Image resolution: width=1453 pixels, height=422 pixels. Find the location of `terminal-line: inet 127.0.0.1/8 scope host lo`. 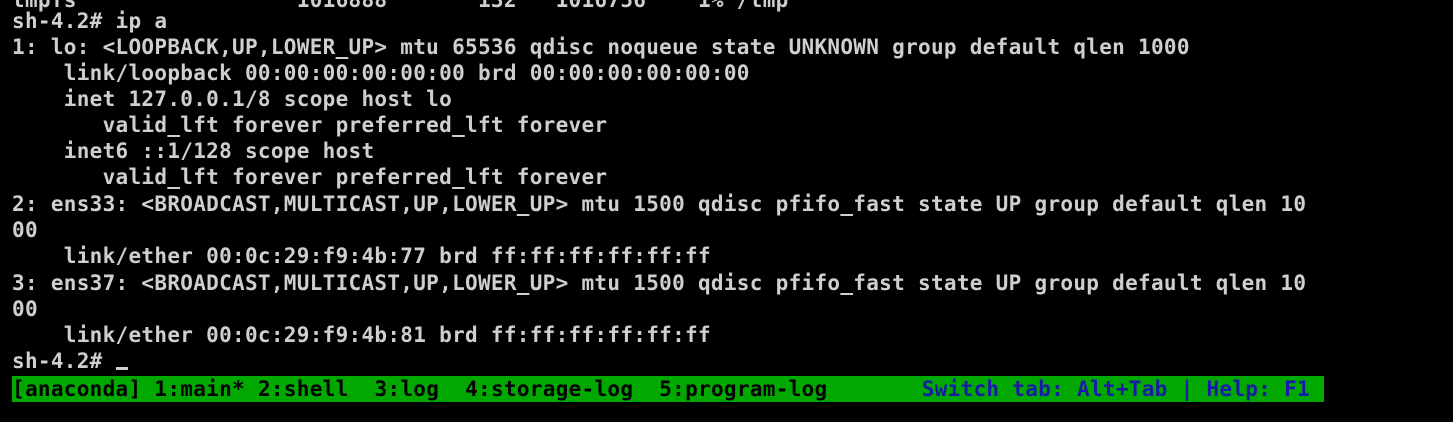

terminal-line: inet 127.0.0.1/8 scope host lo is located at coordinates (232, 99).